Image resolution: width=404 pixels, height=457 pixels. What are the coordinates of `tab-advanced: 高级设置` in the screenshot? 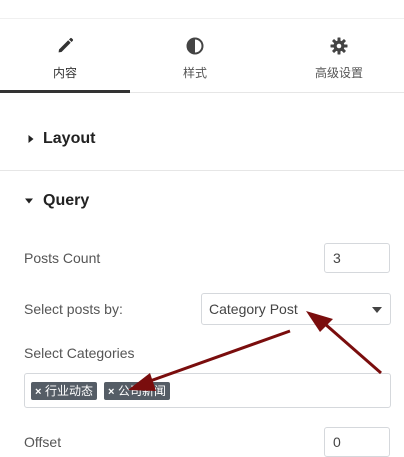 It's located at (339, 57).